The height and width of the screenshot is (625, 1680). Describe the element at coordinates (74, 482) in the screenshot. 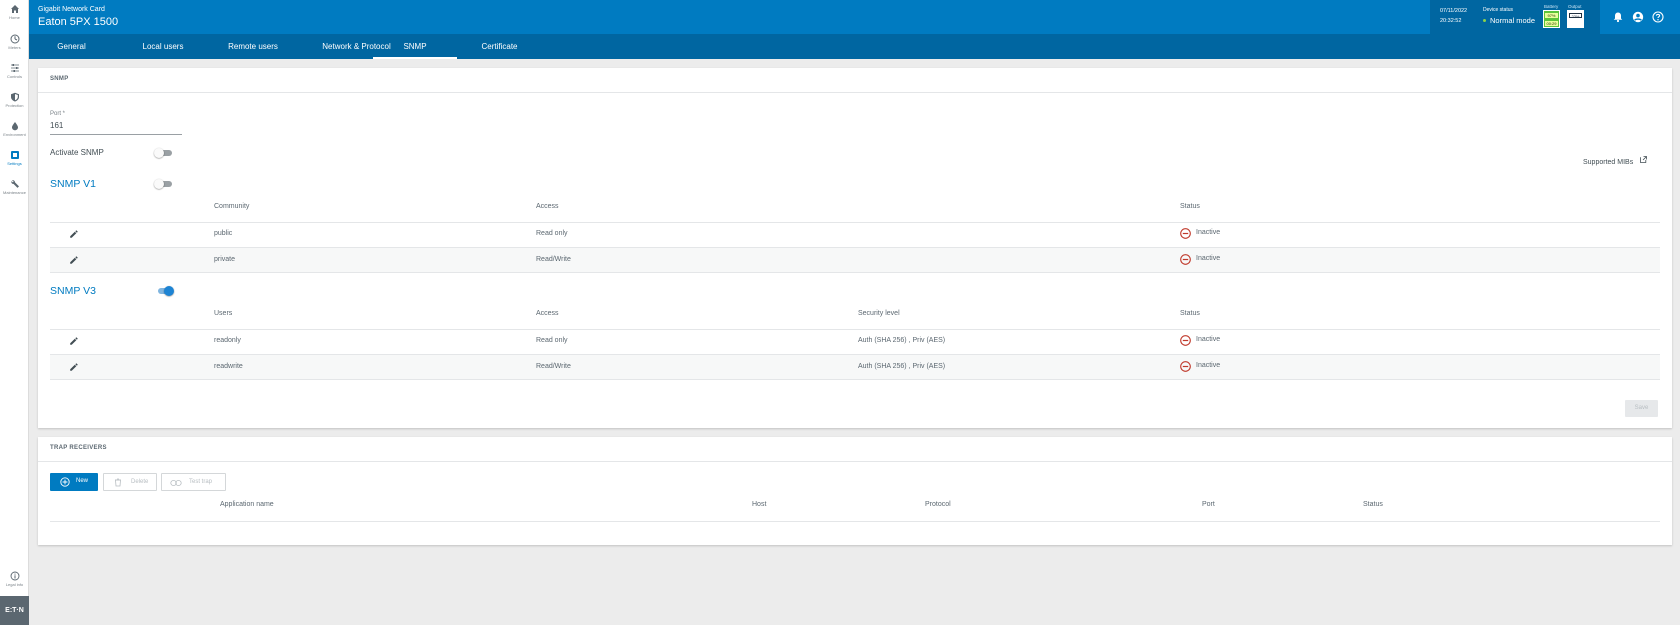

I see `new-trap-button: New` at that location.